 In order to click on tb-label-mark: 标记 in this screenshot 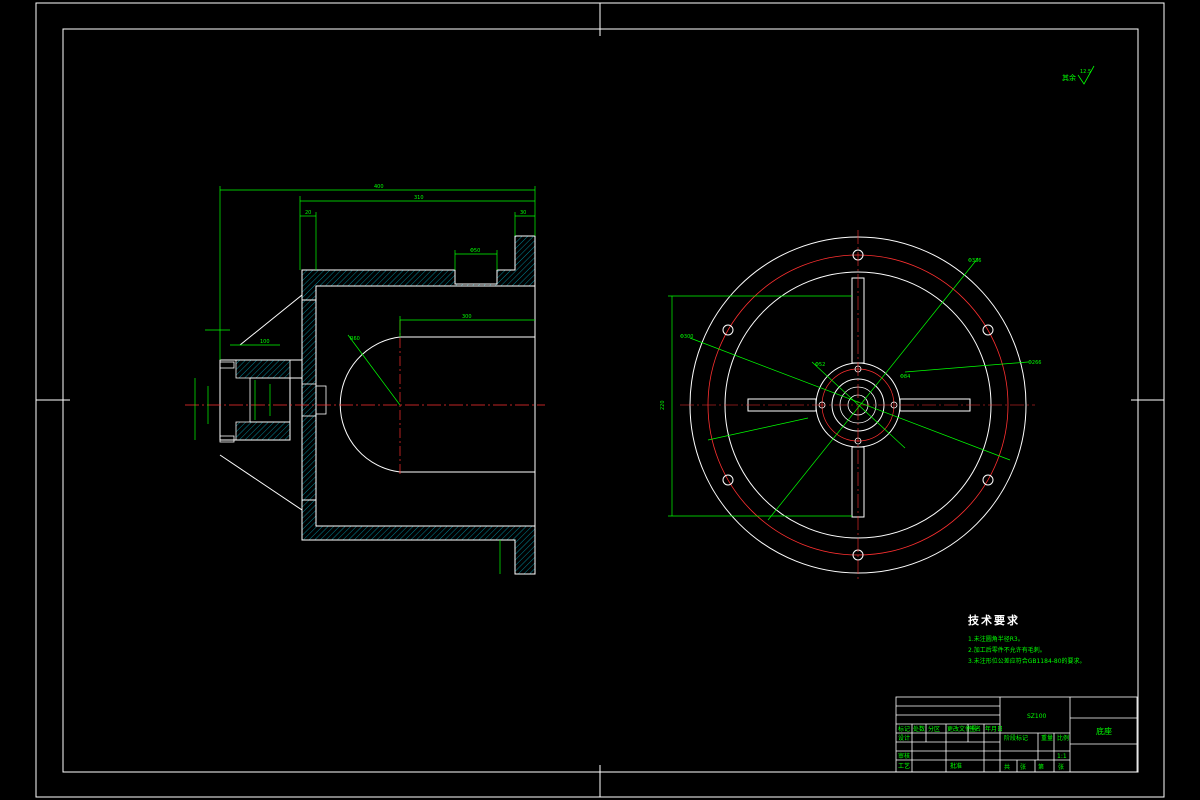, I will do `click(904, 729)`.